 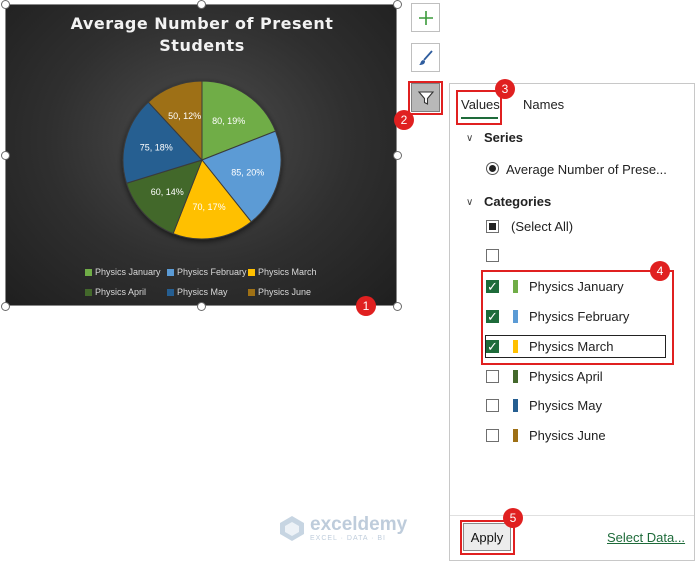 I want to click on panel-footer-divider, so click(x=572, y=515).